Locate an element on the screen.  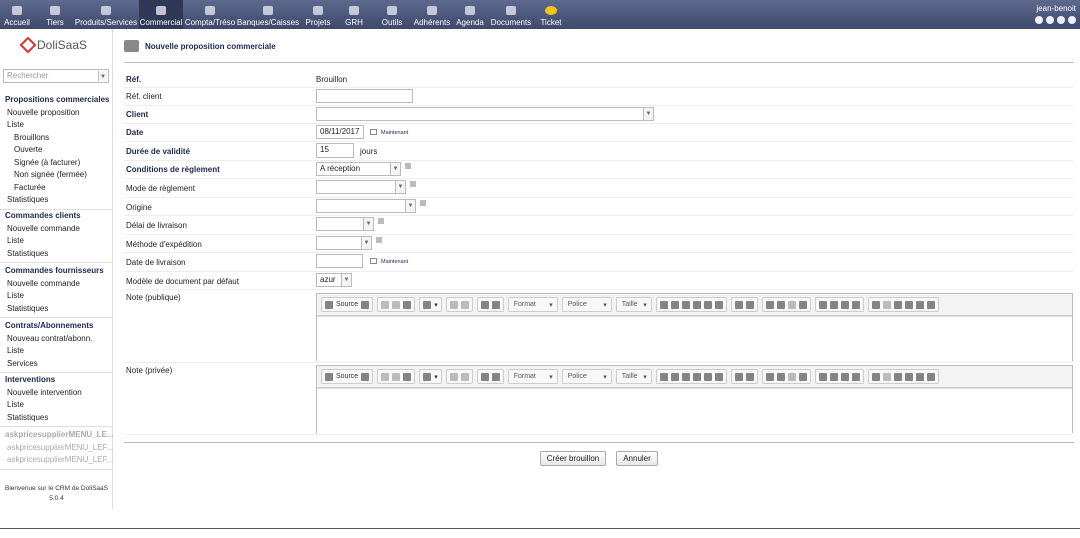
menu-item: Nouvelle intervention is located at coordinates (56, 393).